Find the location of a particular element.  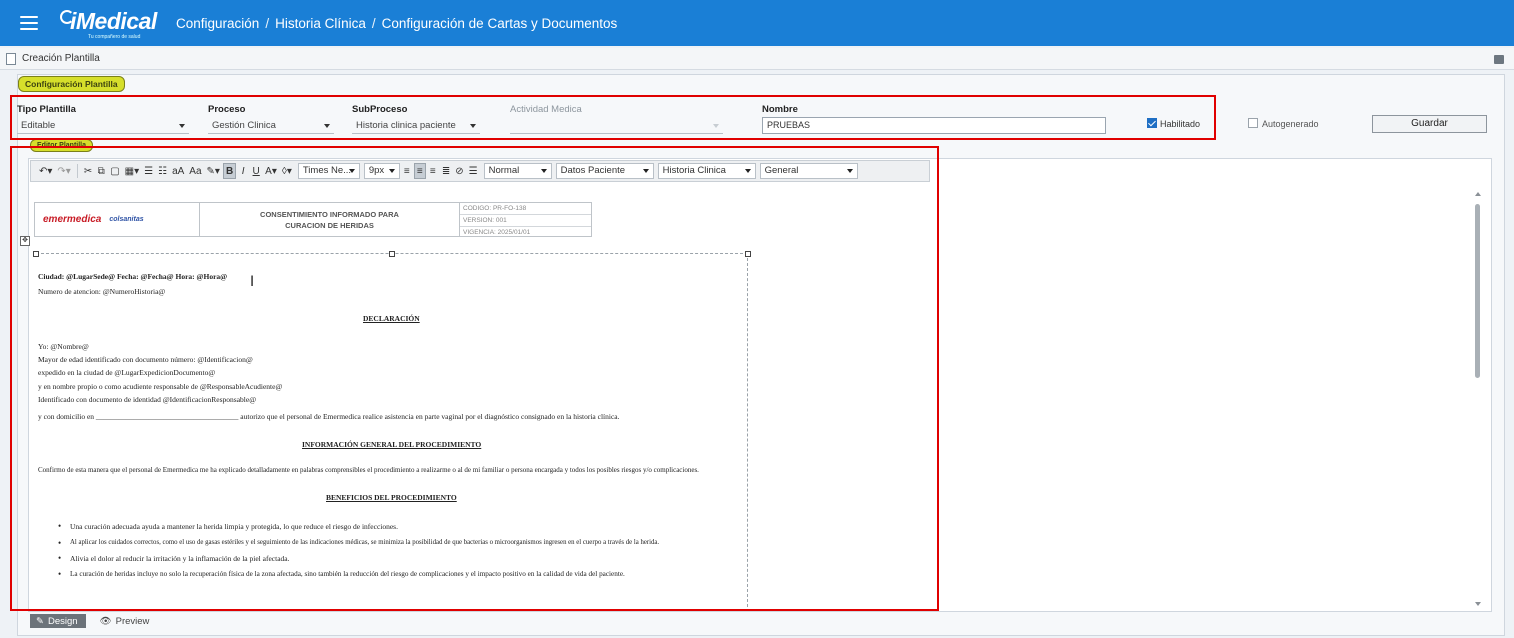

scroll-down-icon is located at coordinates (1478, 604).